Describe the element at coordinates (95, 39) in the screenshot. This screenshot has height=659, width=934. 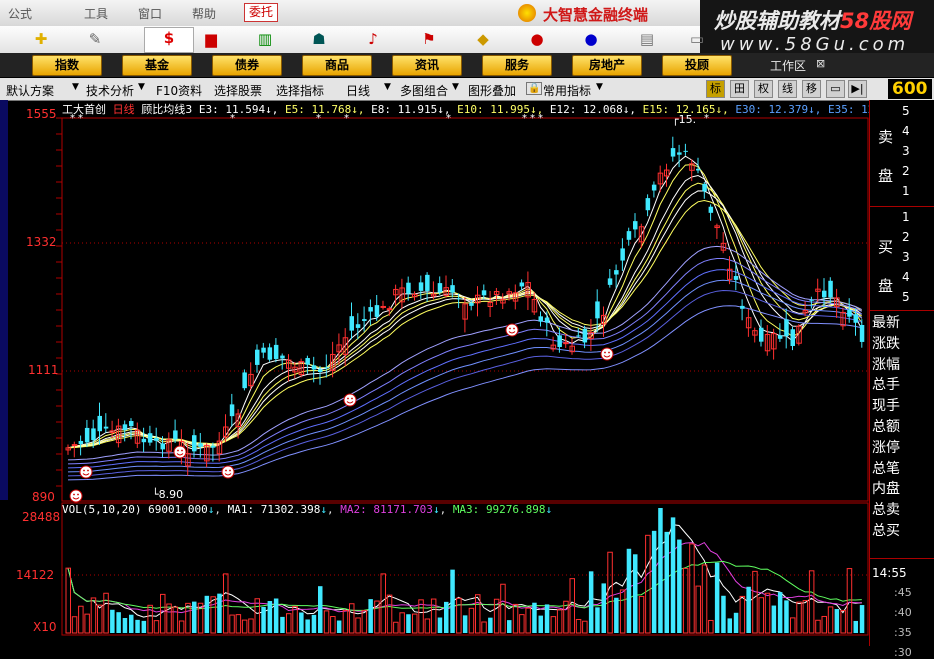
I see `pen-icon: ✎` at that location.